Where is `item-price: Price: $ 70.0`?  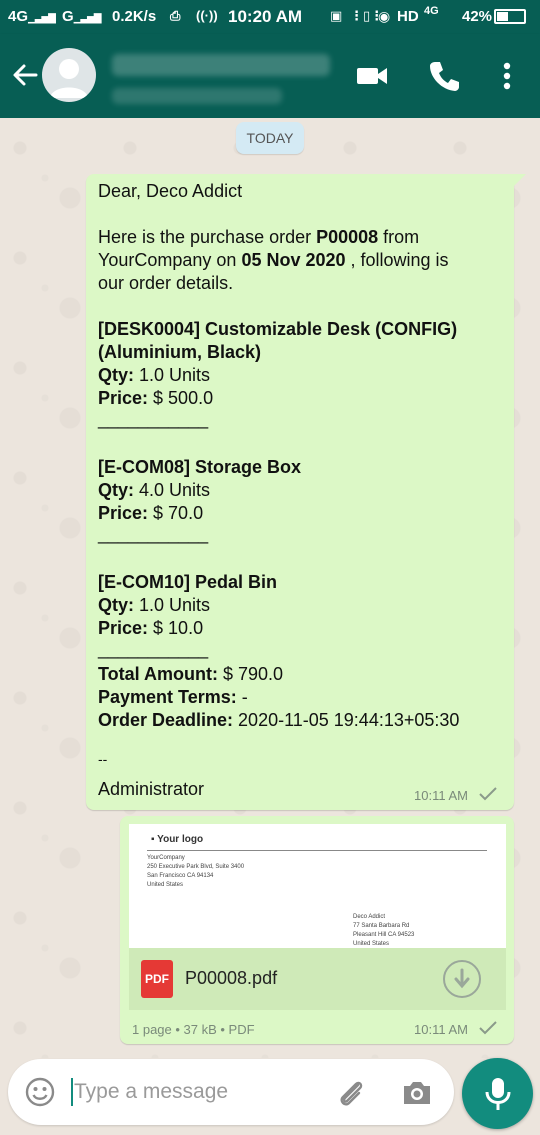 item-price: Price: $ 70.0 is located at coordinates (151, 513).